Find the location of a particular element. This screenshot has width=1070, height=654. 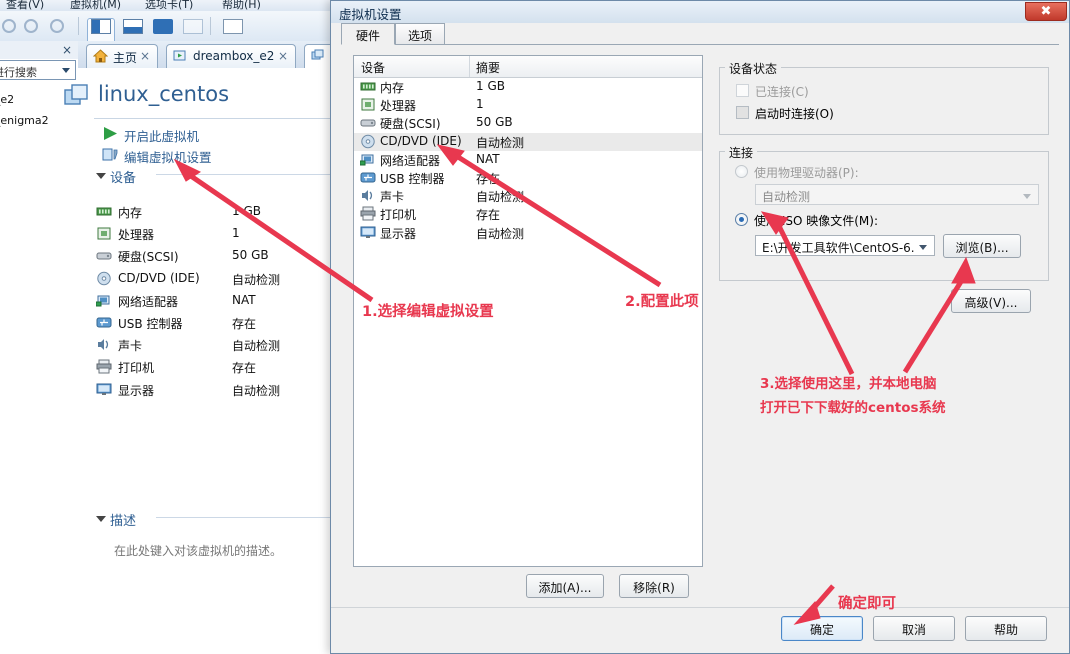

ok-button: 确定 is located at coordinates (822, 628).